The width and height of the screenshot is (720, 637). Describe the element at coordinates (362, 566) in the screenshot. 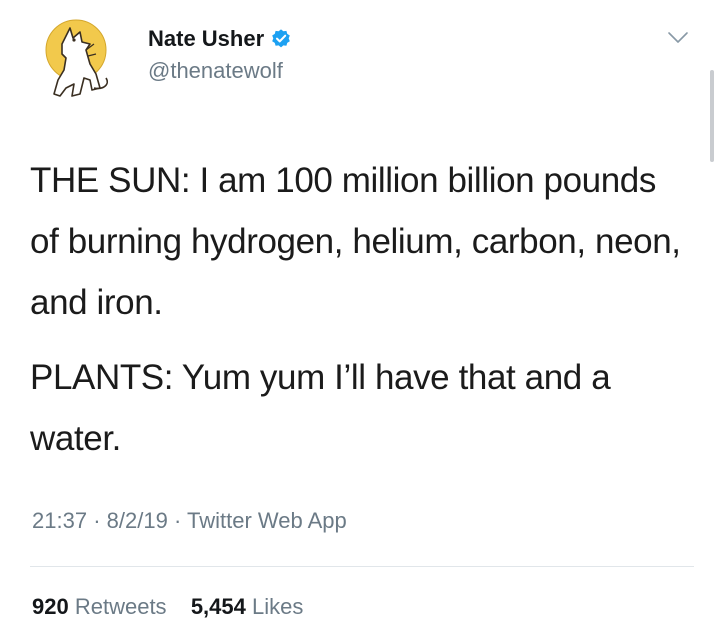

I see `divider` at that location.